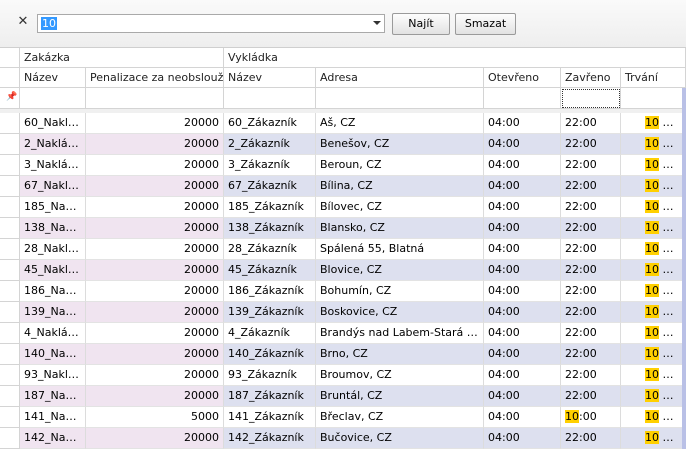 The height and width of the screenshot is (449, 686). What do you see at coordinates (49, 23) in the screenshot?
I see `search-input: 10` at bounding box center [49, 23].